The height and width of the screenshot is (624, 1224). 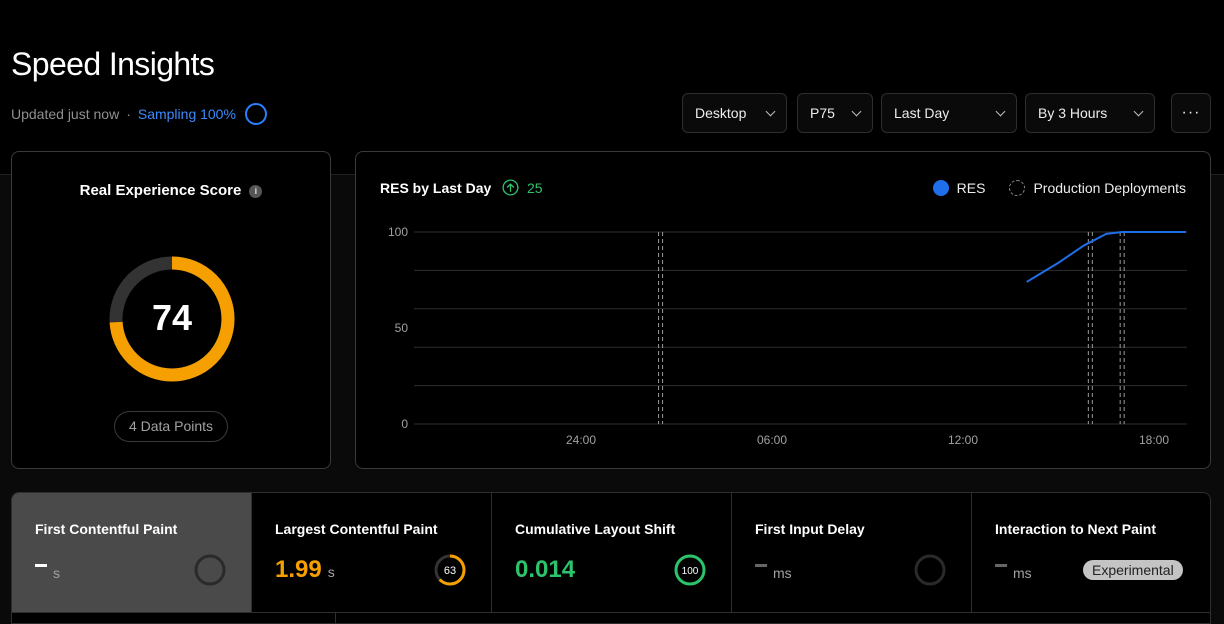 I want to click on score-ring-label: 100, so click(x=690, y=571).